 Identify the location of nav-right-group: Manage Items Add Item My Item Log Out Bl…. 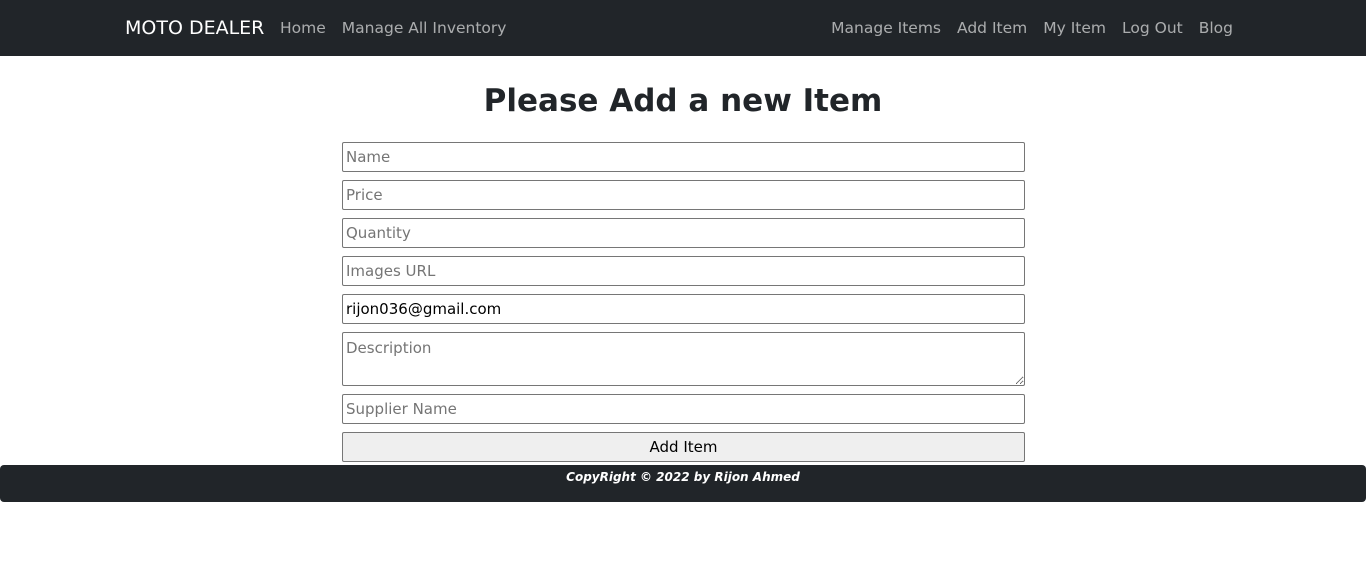
(1032, 28).